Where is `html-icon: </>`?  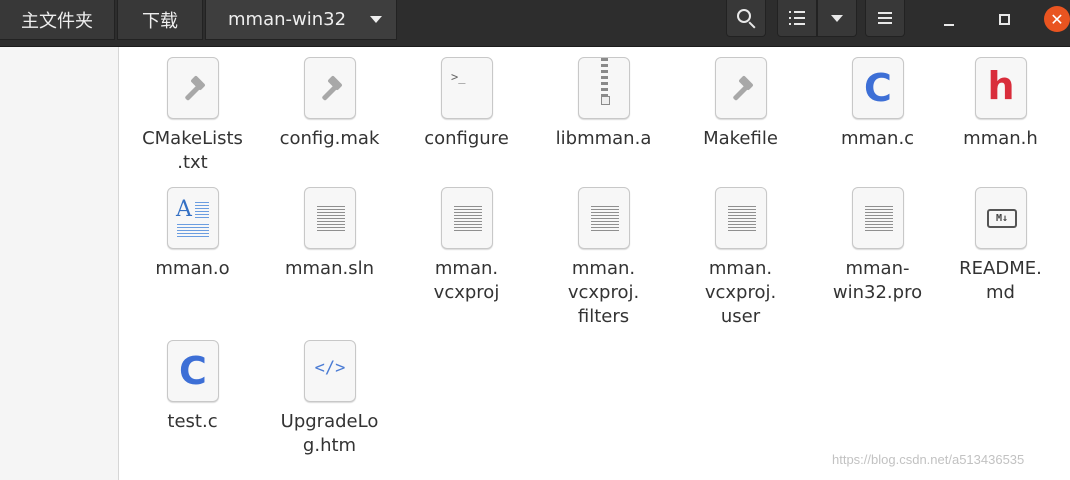
html-icon: </> is located at coordinates (330, 371).